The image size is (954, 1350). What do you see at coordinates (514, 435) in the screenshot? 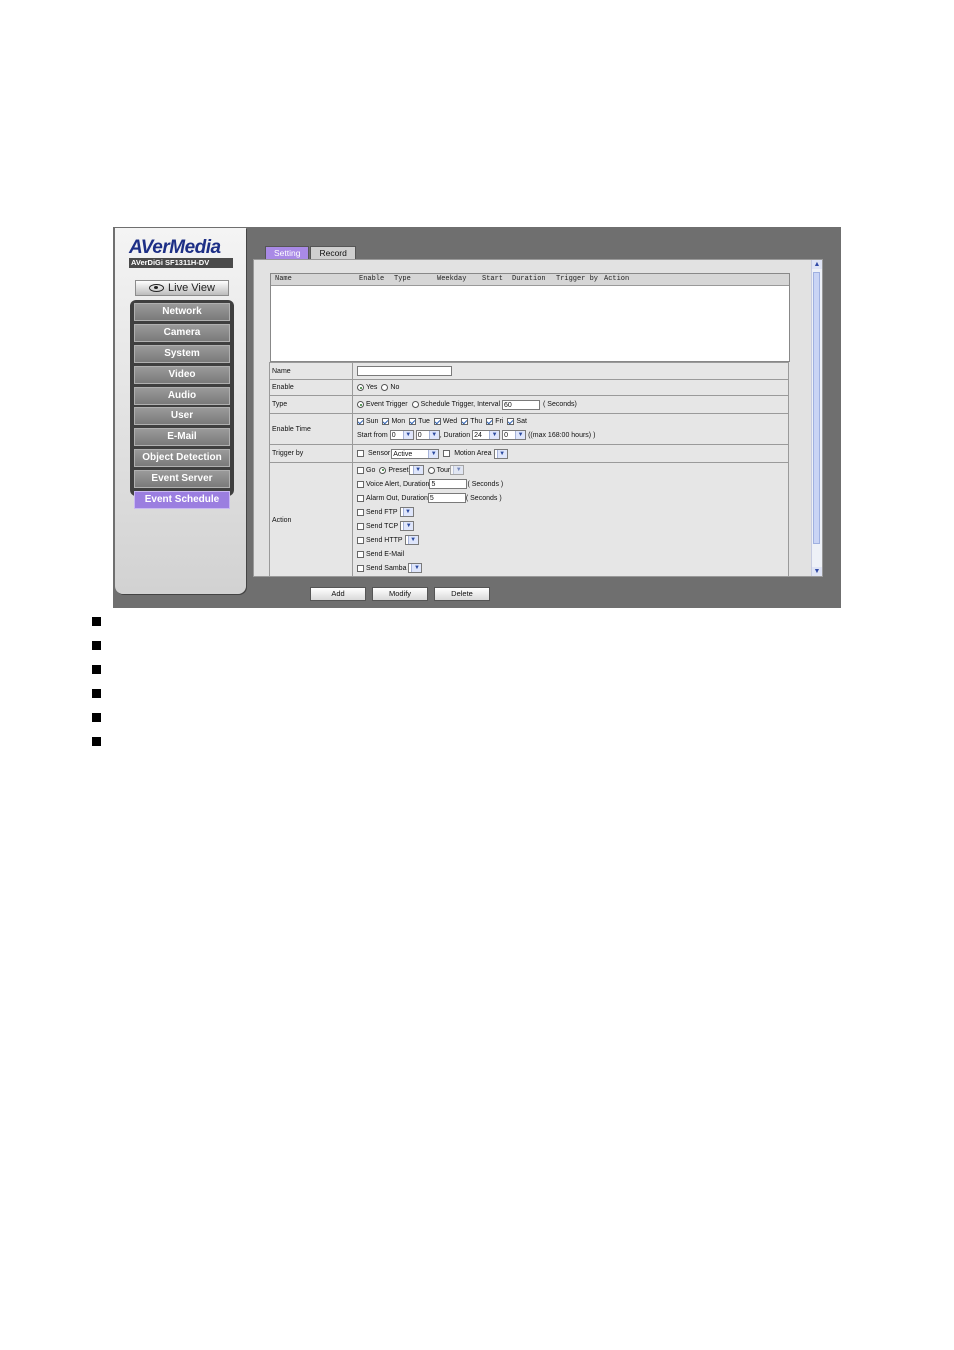
I see `duration-min-select: 0 ▼` at bounding box center [514, 435].